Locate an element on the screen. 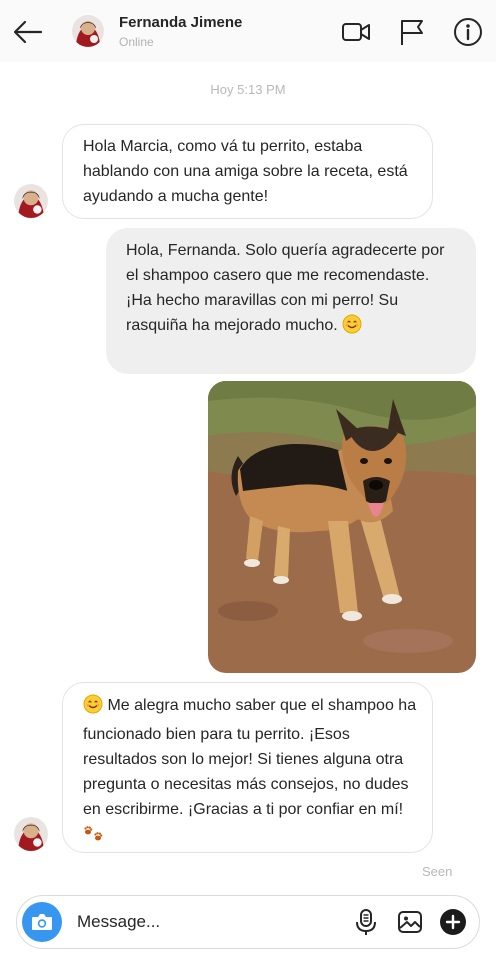  contact-avatar is located at coordinates (88, 31).